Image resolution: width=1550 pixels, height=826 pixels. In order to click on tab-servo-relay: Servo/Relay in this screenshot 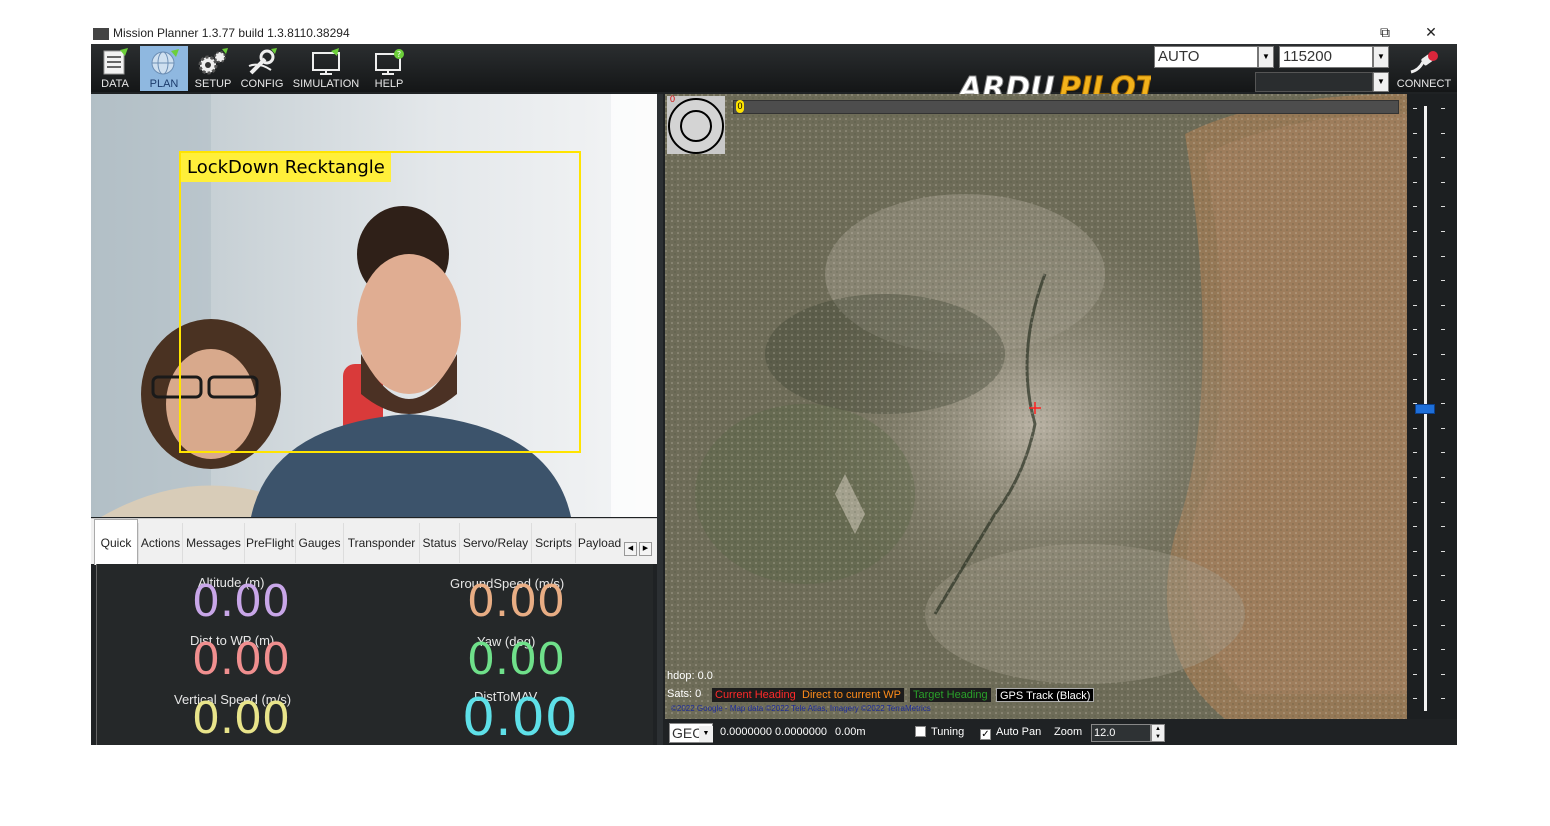, I will do `click(495, 543)`.